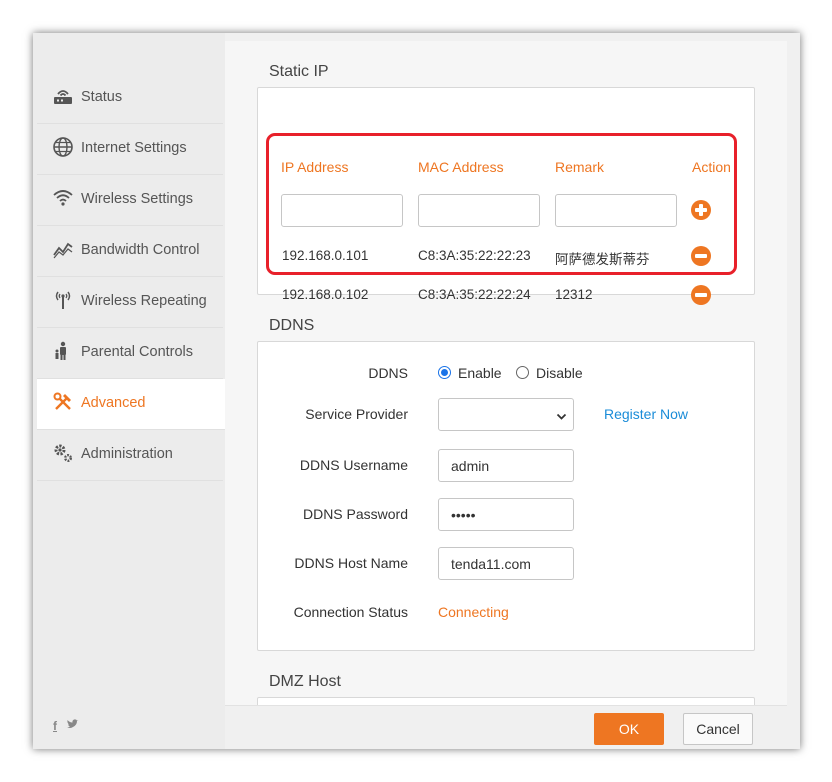 Image resolution: width=832 pixels, height=782 pixels. I want to click on ip-address-input, so click(342, 210).